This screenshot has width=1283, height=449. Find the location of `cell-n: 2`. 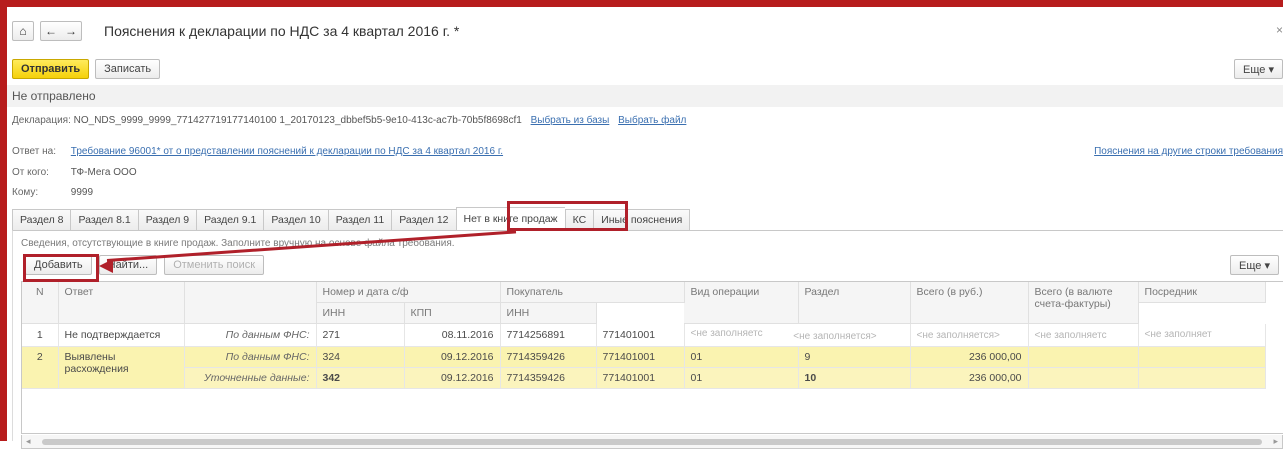

cell-n: 2 is located at coordinates (40, 368).